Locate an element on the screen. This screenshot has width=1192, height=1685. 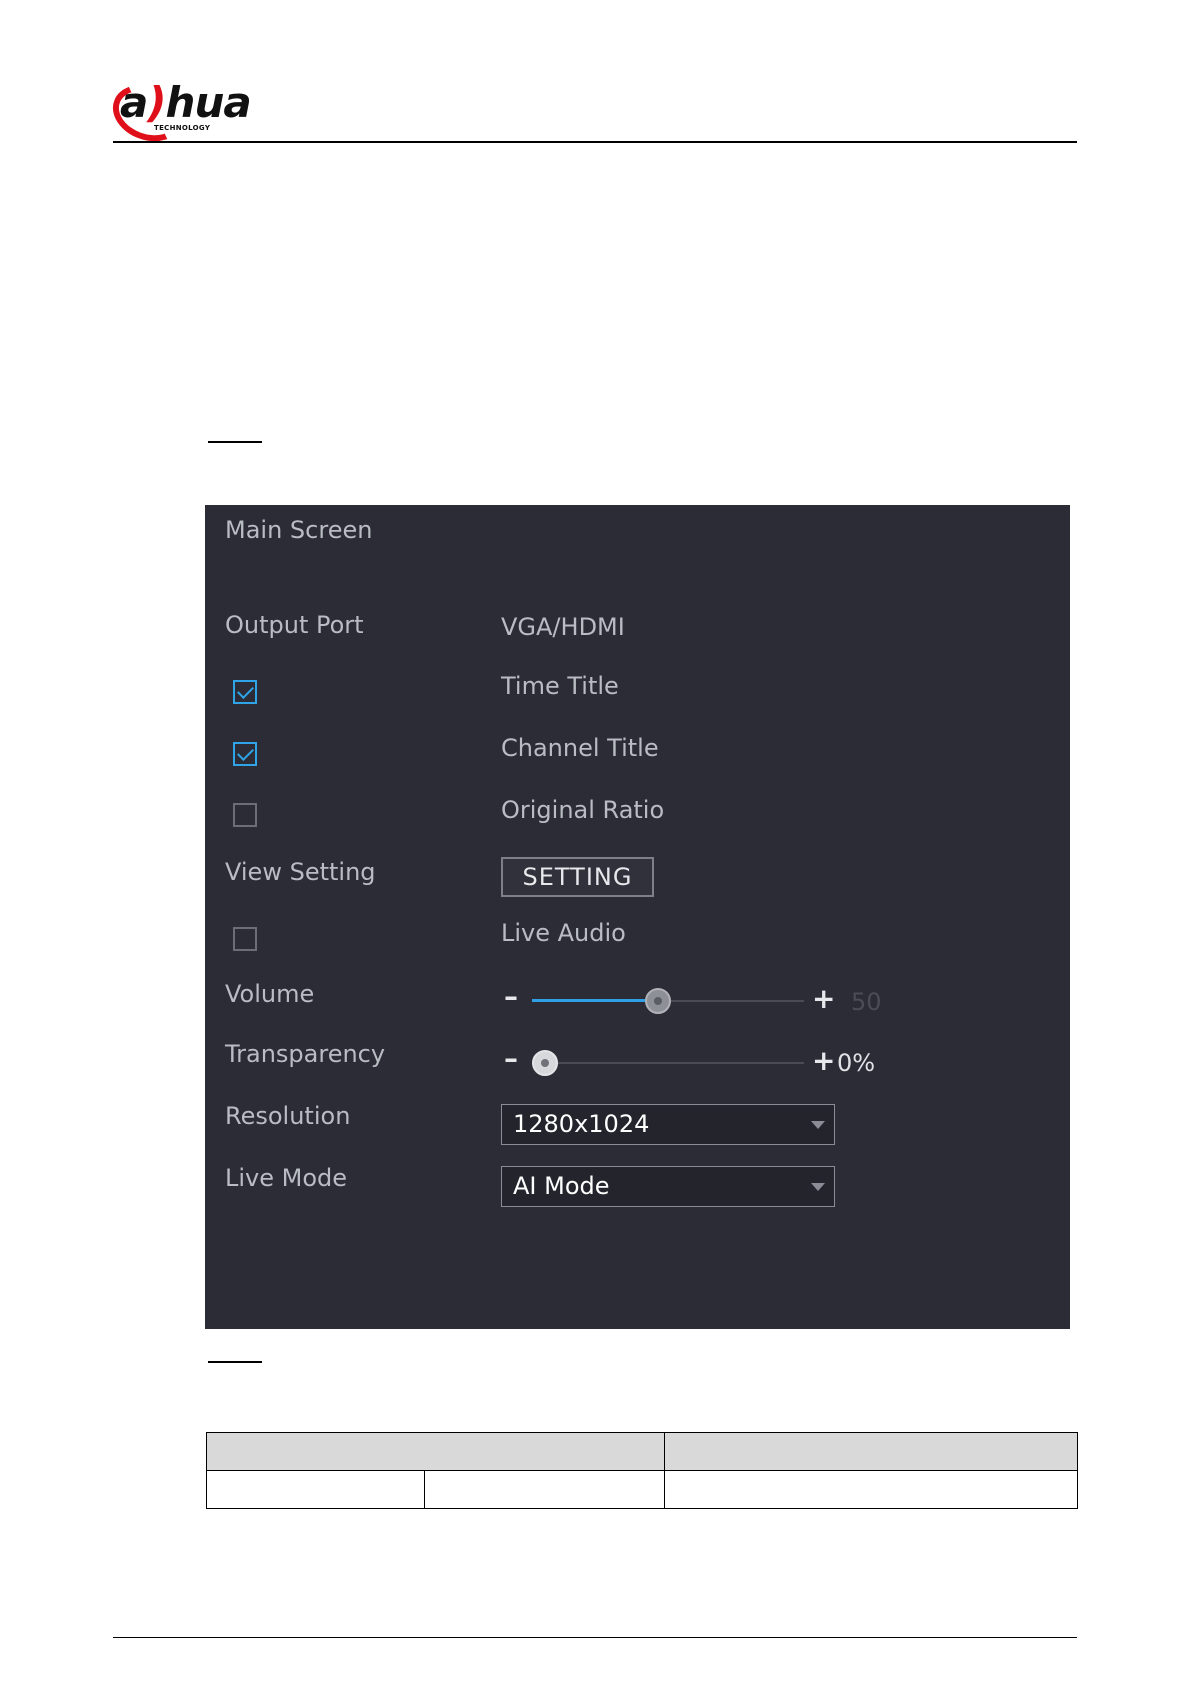
resolution-label: Resolution is located at coordinates (288, 1116).